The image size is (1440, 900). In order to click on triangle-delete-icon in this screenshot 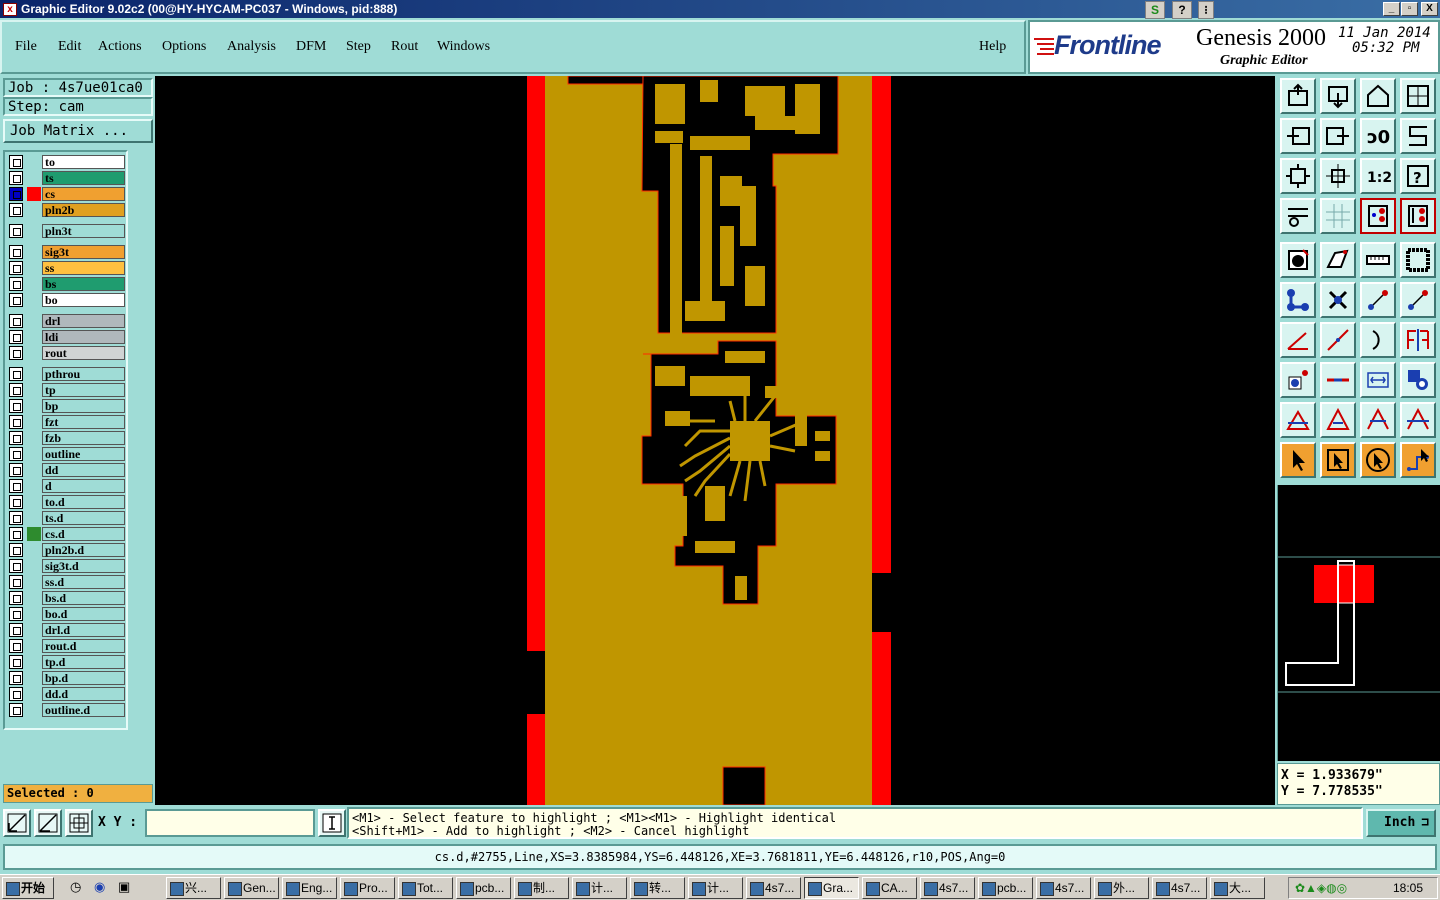, I will do `click(1298, 420)`.